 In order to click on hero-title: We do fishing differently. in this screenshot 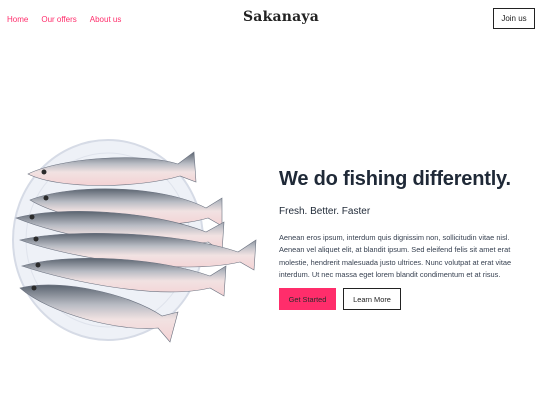, I will do `click(395, 179)`.